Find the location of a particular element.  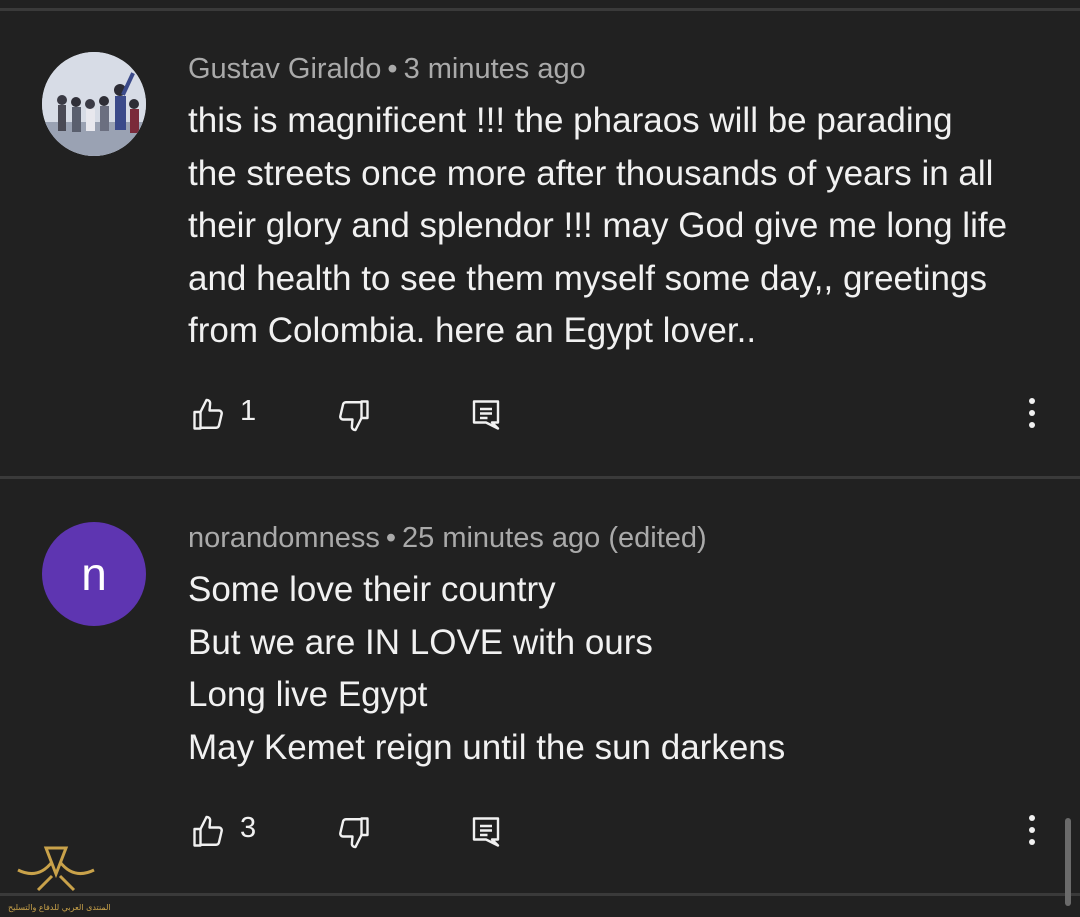

comment-meta: norandomness • 25 minutes ago (edited) is located at coordinates (447, 538).